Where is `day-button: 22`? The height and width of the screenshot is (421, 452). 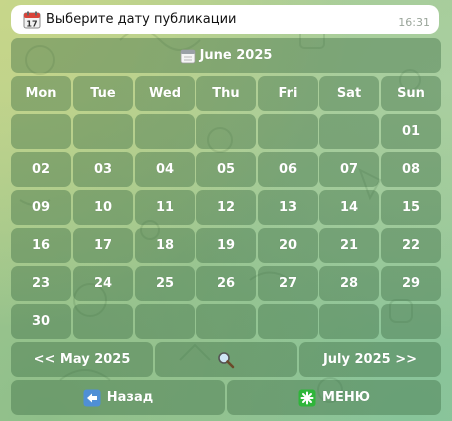 day-button: 22 is located at coordinates (411, 245).